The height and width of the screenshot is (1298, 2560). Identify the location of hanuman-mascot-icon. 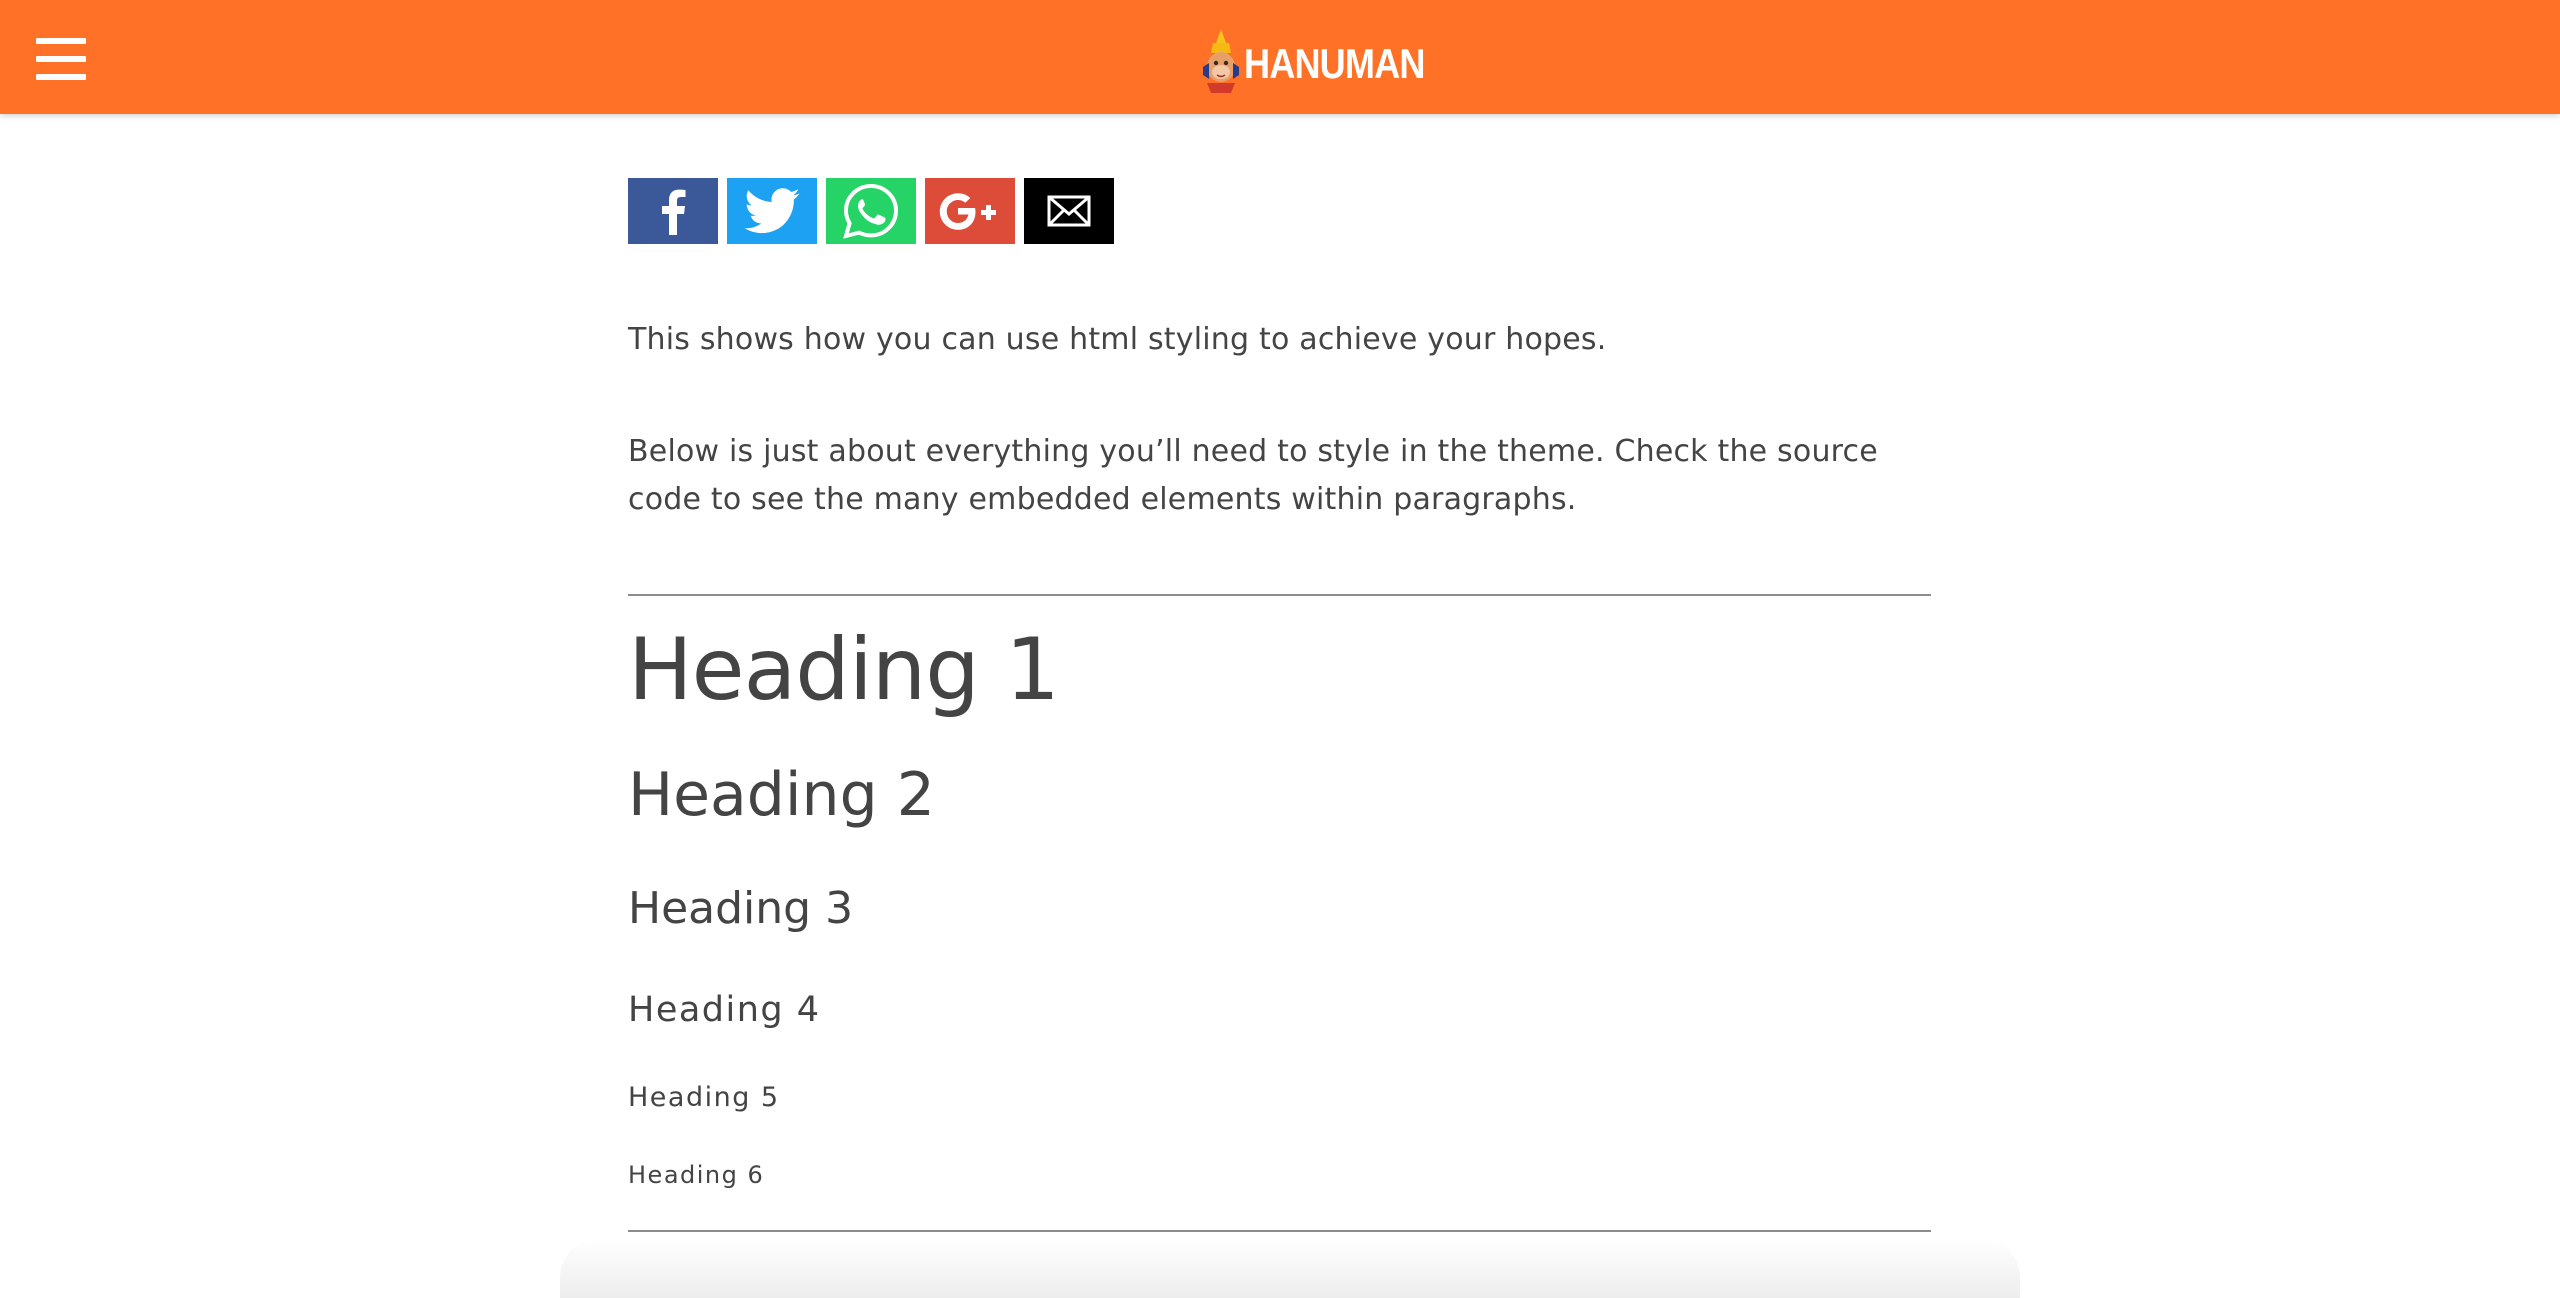
(1221, 61).